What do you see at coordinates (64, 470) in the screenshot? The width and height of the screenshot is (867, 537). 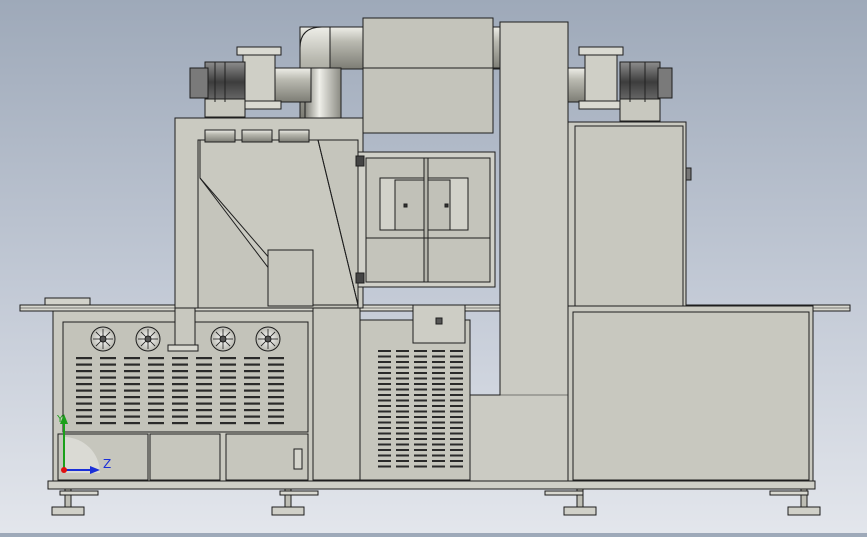 I see `triad-origin` at bounding box center [64, 470].